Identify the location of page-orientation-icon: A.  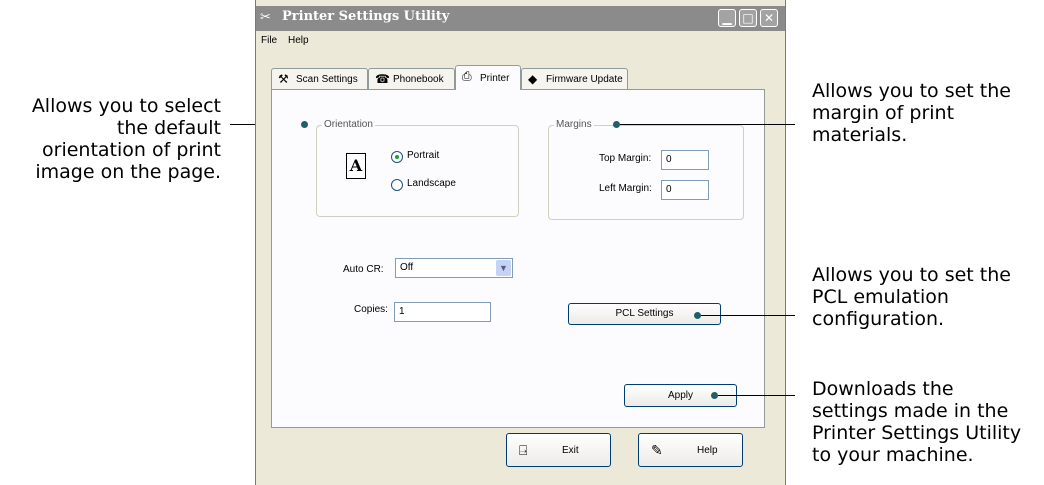
(356, 166).